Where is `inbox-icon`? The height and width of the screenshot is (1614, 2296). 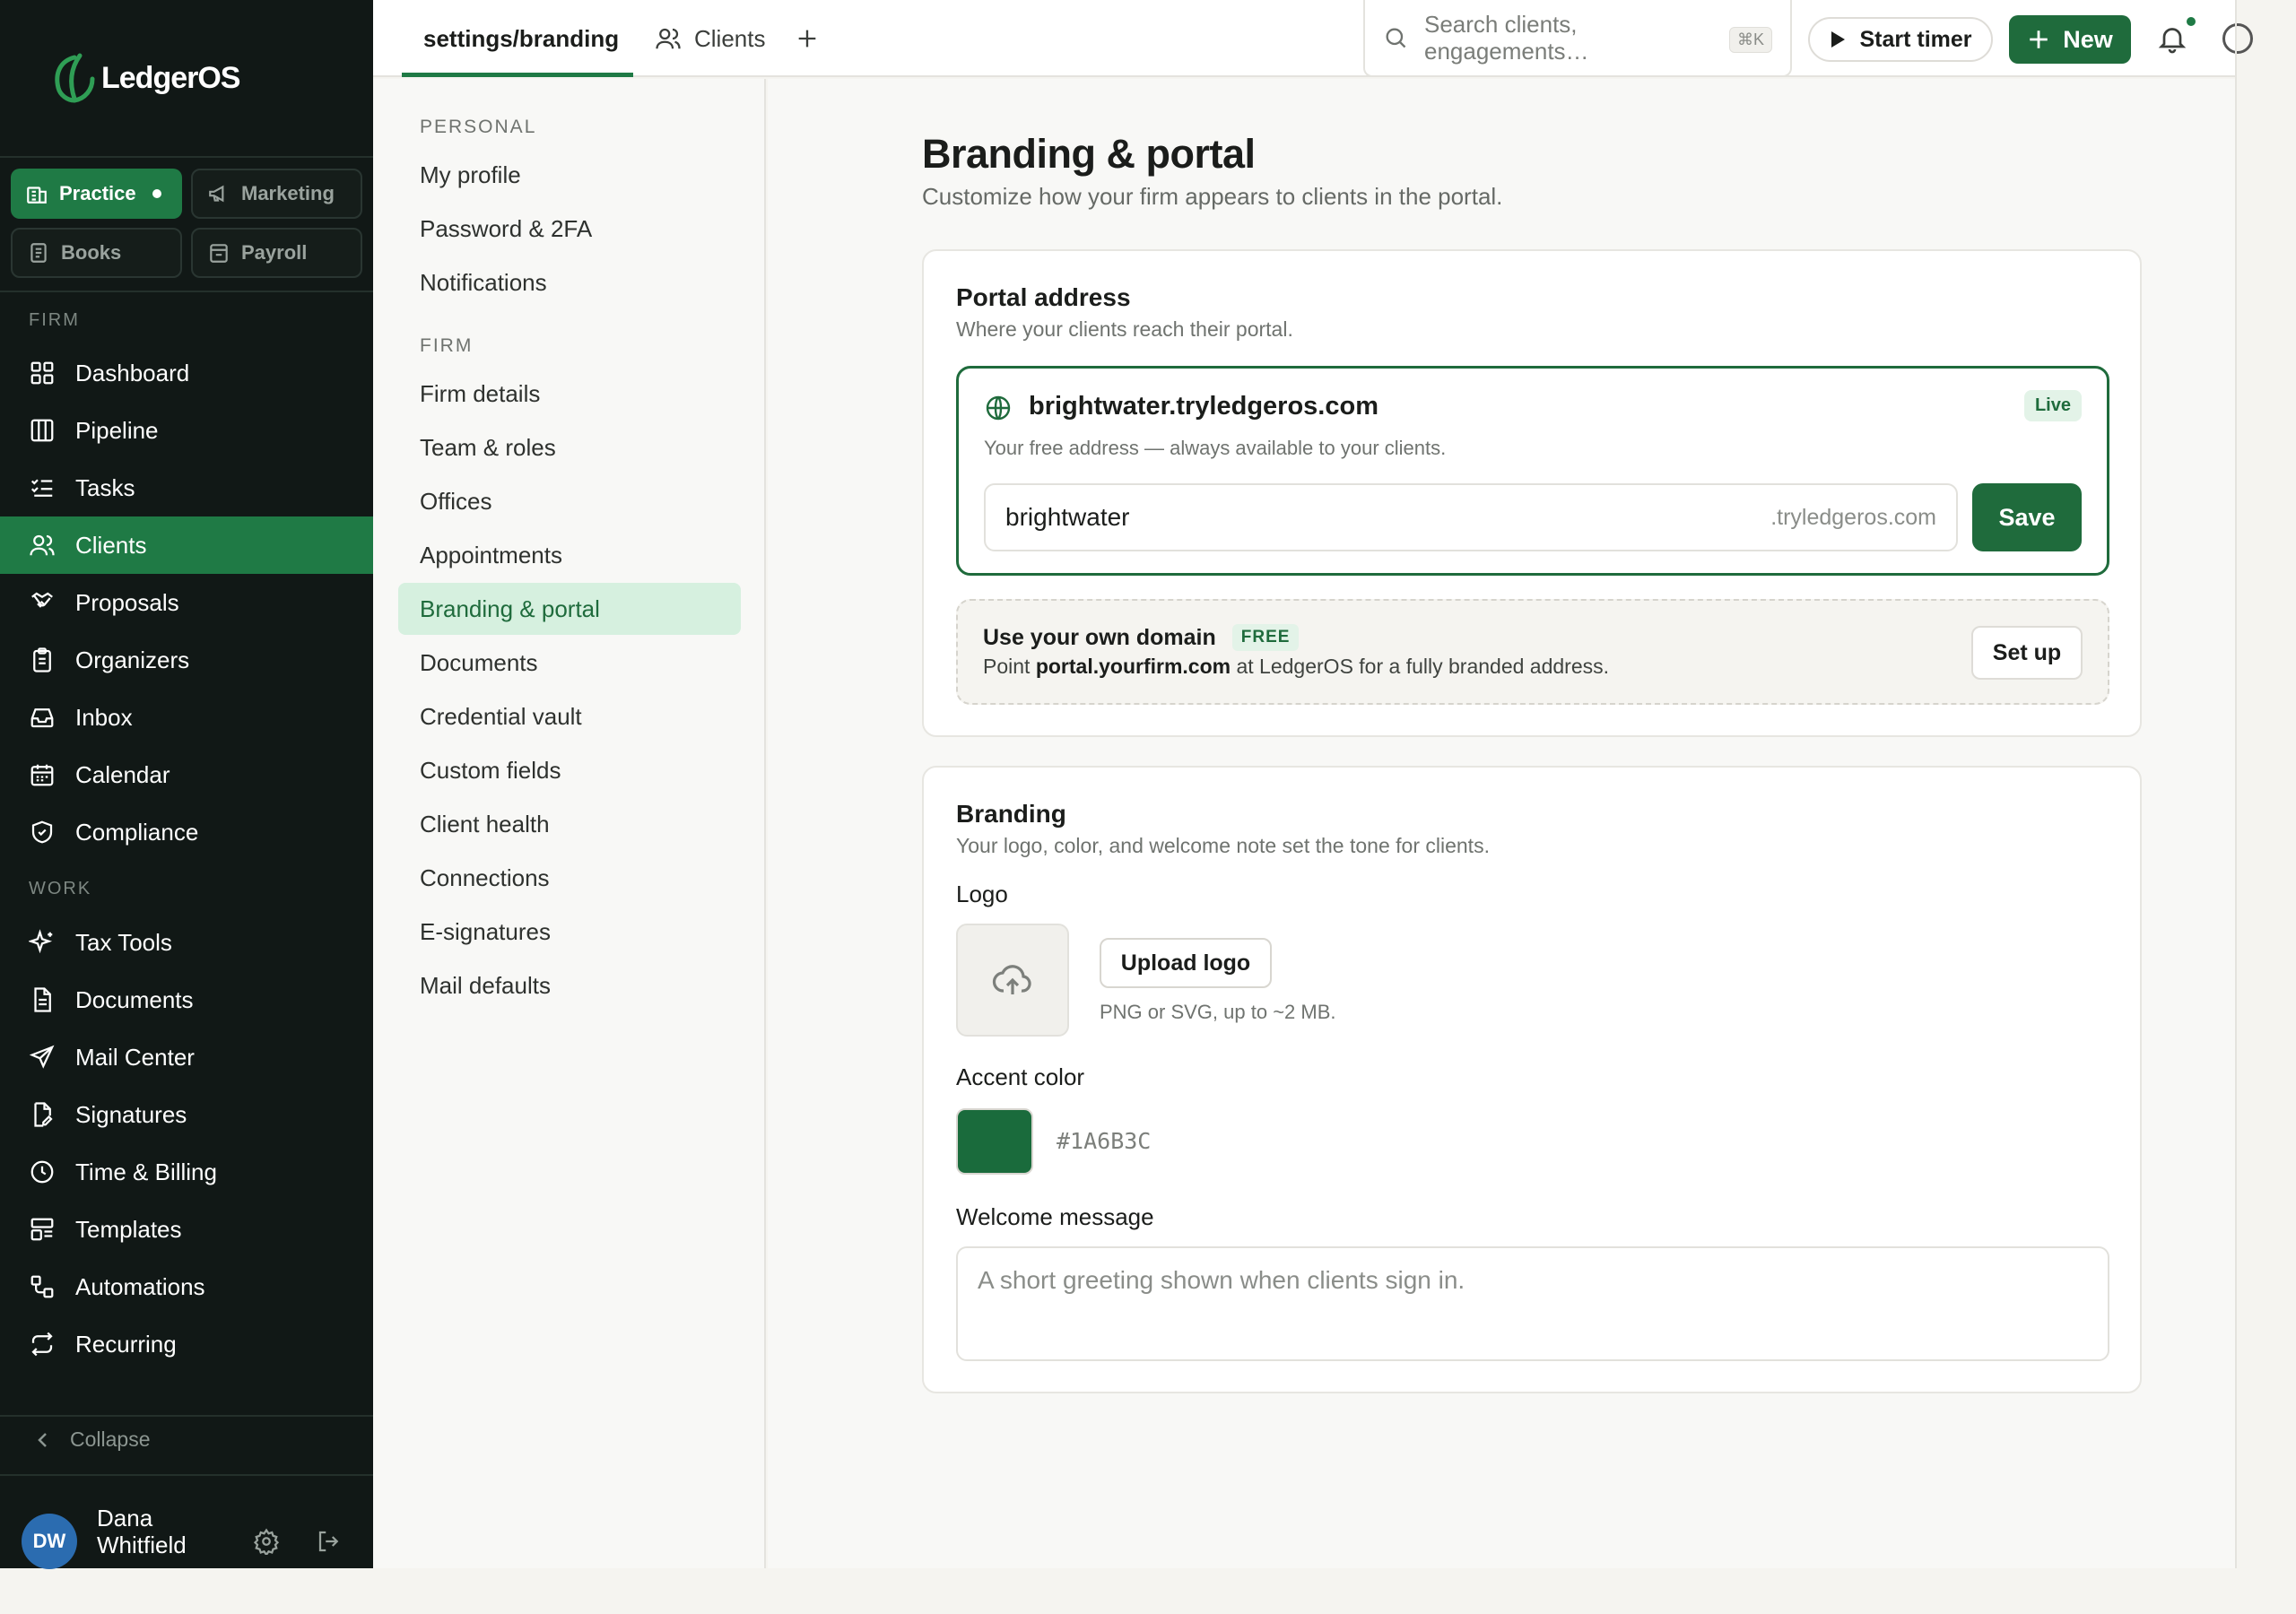 inbox-icon is located at coordinates (42, 718).